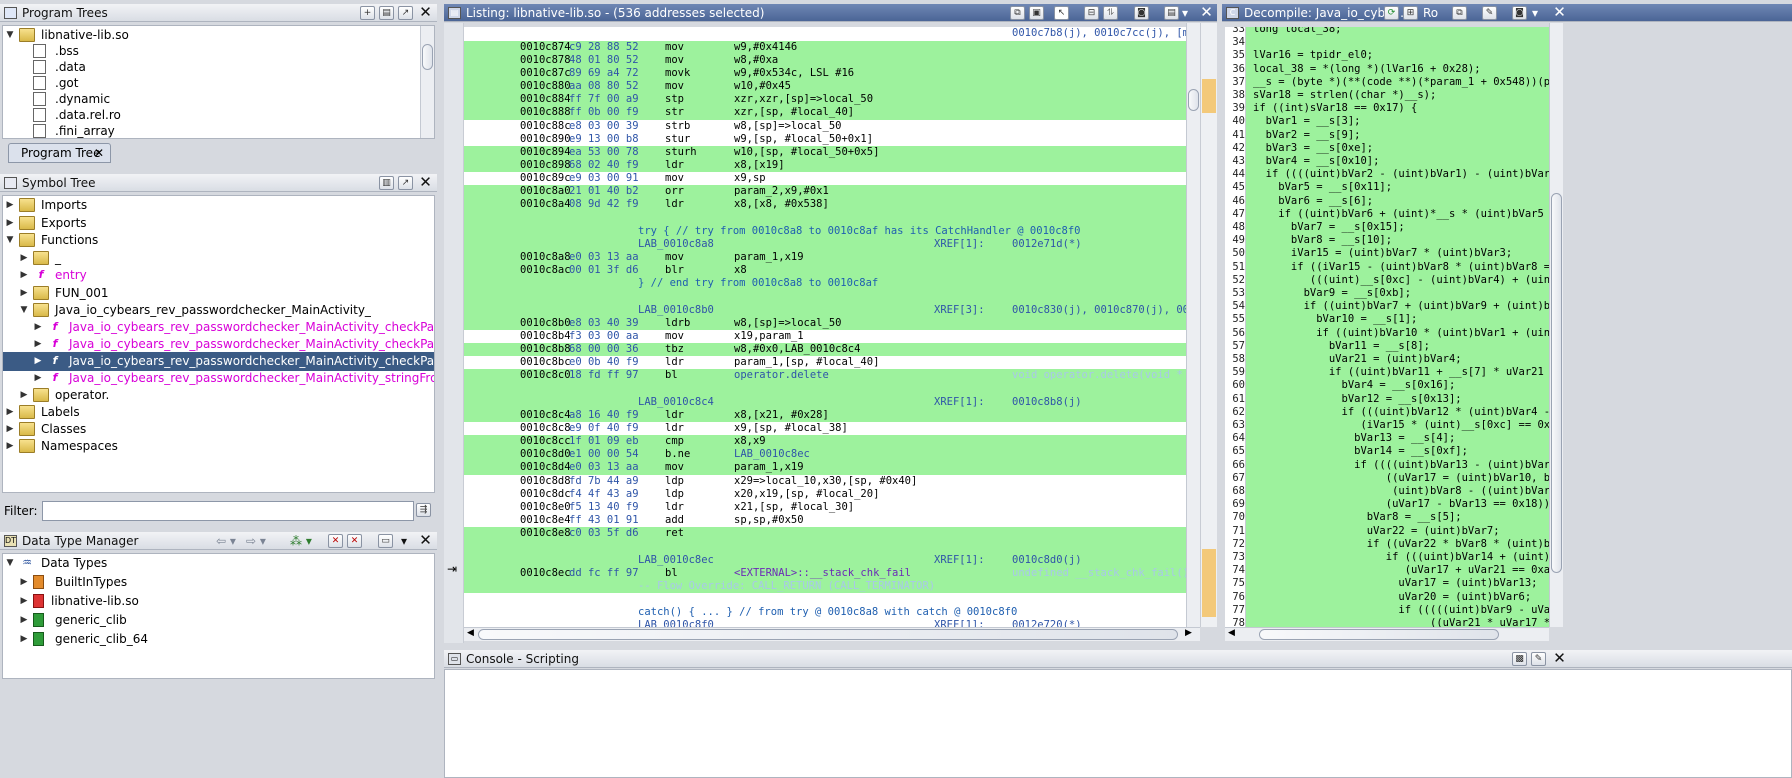  I want to click on instruction-mnemonic: ldp, so click(674, 494).